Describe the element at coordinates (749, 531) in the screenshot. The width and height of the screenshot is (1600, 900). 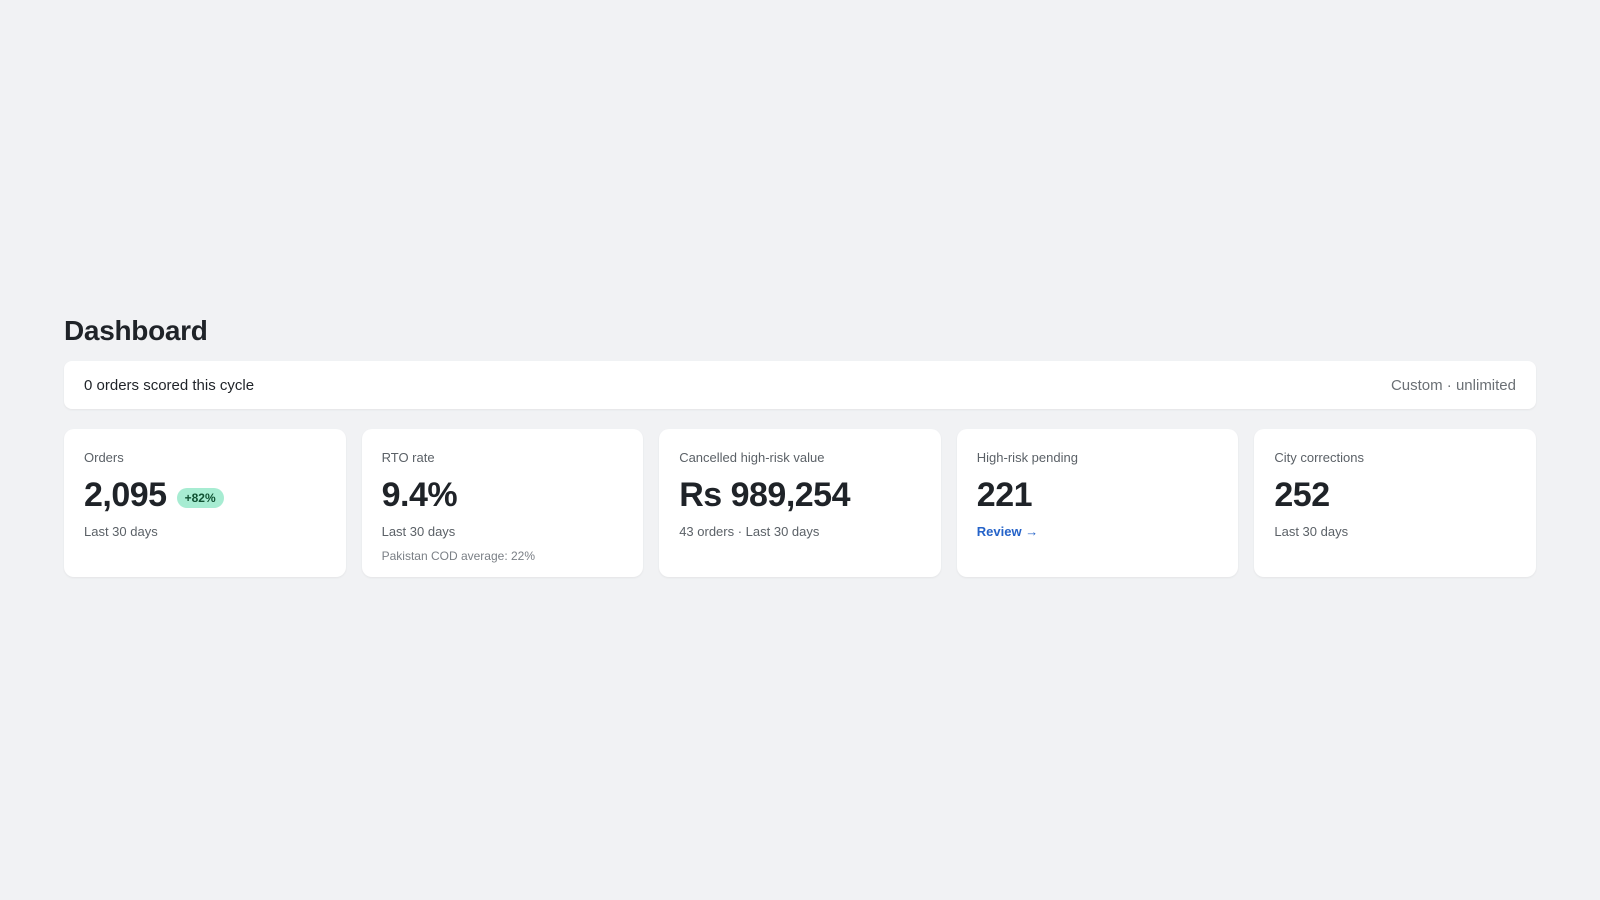
I see `cancelled-value-sub: 43 orders · Last 30 days` at that location.